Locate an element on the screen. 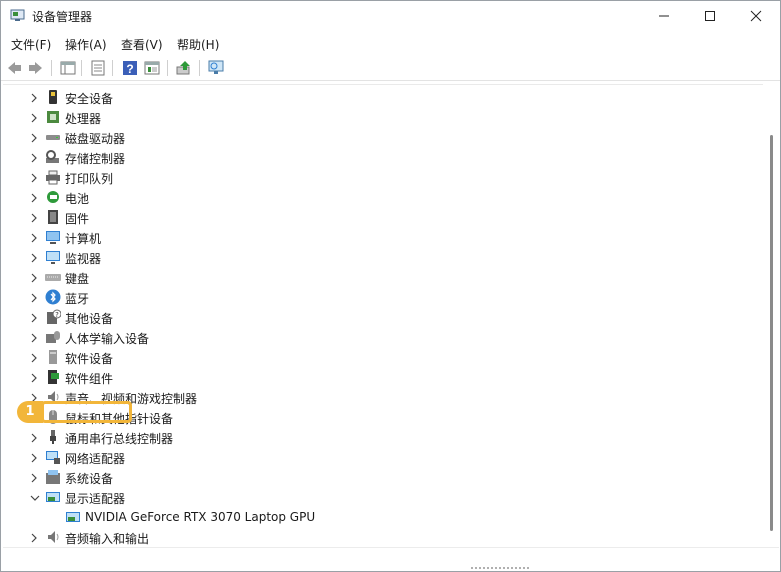 Image resolution: width=781 pixels, height=572 pixels. gpu-icon is located at coordinates (73, 517).